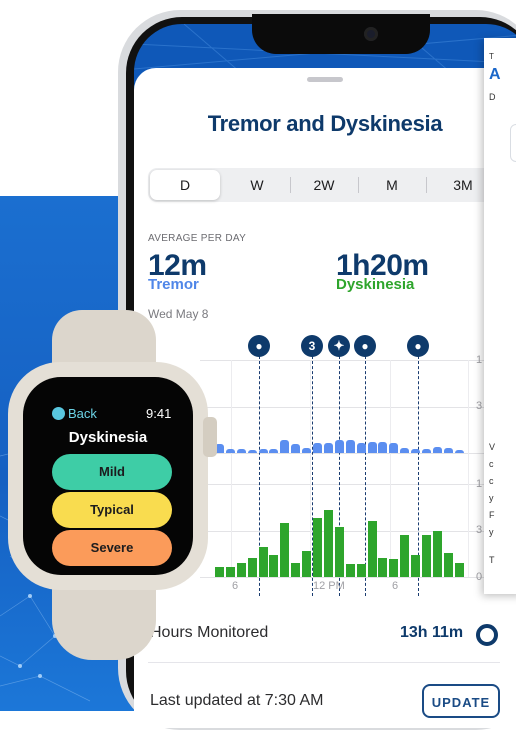  What do you see at coordinates (375, 284) in the screenshot?
I see `dyskinesia-label: Dyskinesia` at bounding box center [375, 284].